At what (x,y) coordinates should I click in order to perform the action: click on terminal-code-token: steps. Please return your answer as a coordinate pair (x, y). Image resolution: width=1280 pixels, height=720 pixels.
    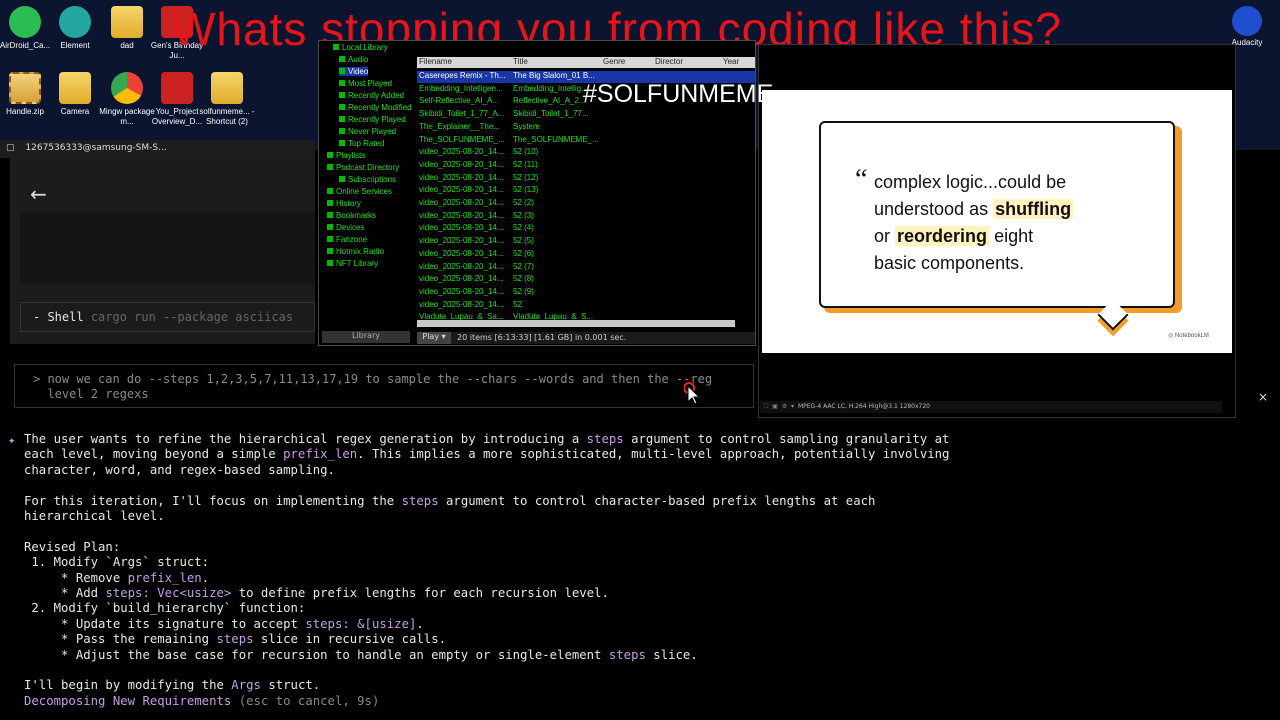
    Looking at the image, I should click on (605, 439).